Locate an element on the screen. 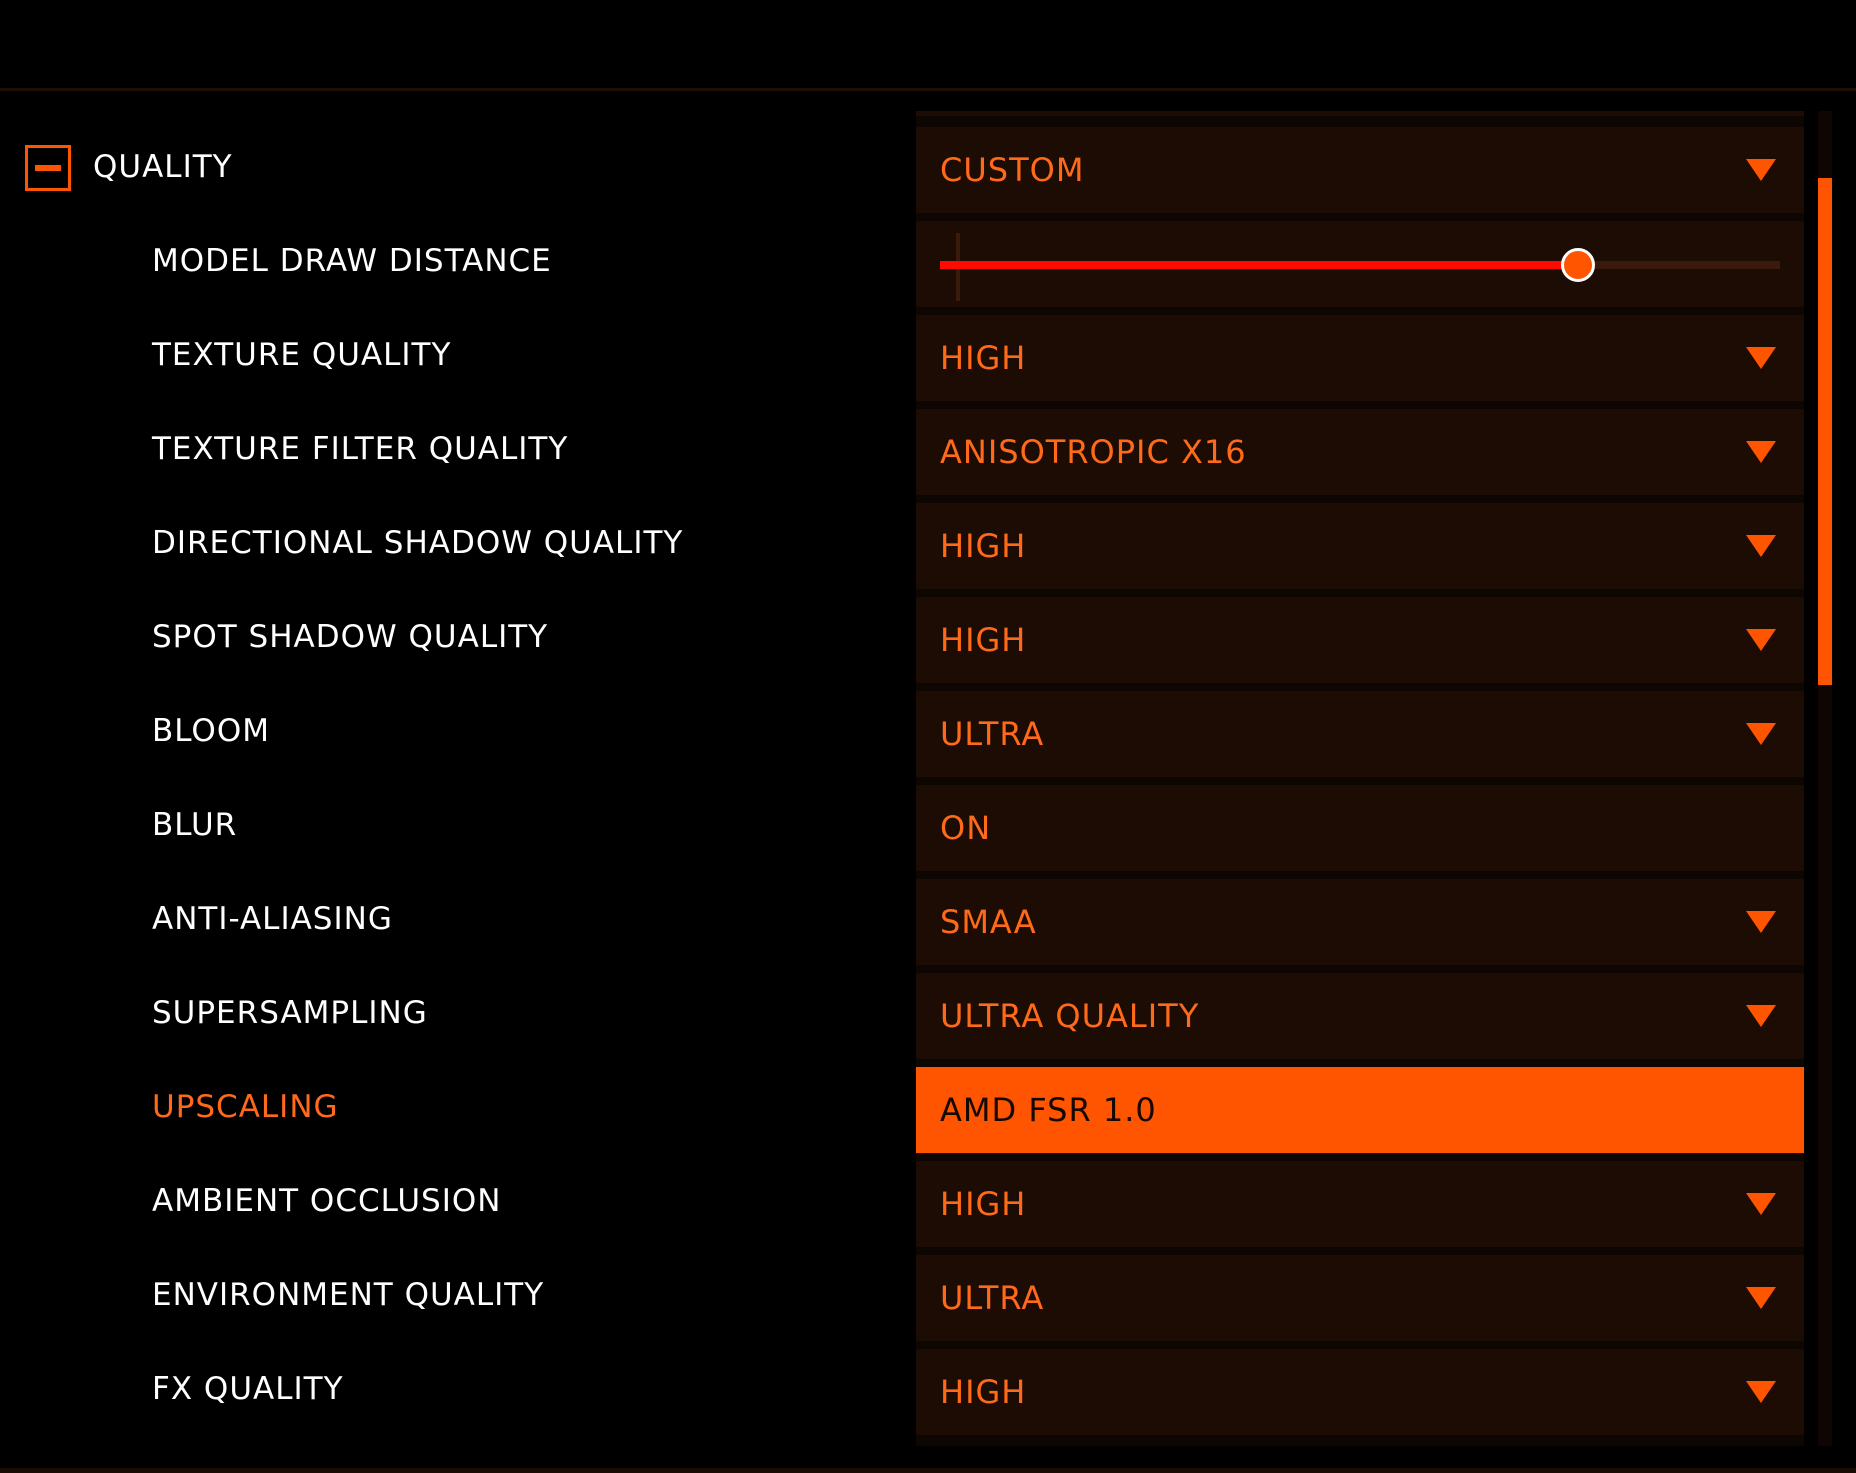 The image size is (1856, 1473). setting-row-texture-filter-quality: TEXTURE FILTER QUALITY ANISOTROPIC X16 is located at coordinates (902, 449).